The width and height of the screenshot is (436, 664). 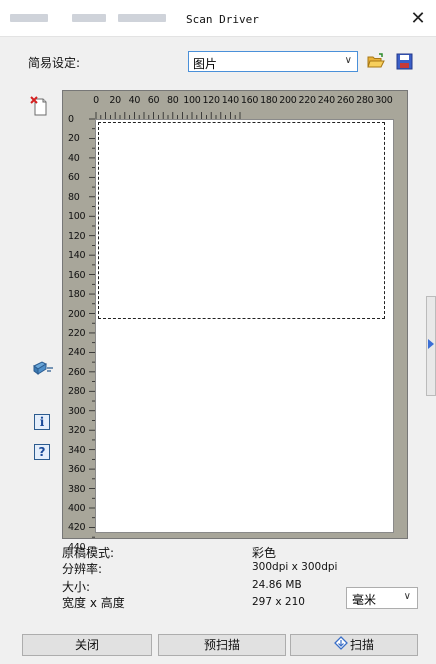 What do you see at coordinates (71, 119) in the screenshot?
I see `ruler-left-label: 0` at bounding box center [71, 119].